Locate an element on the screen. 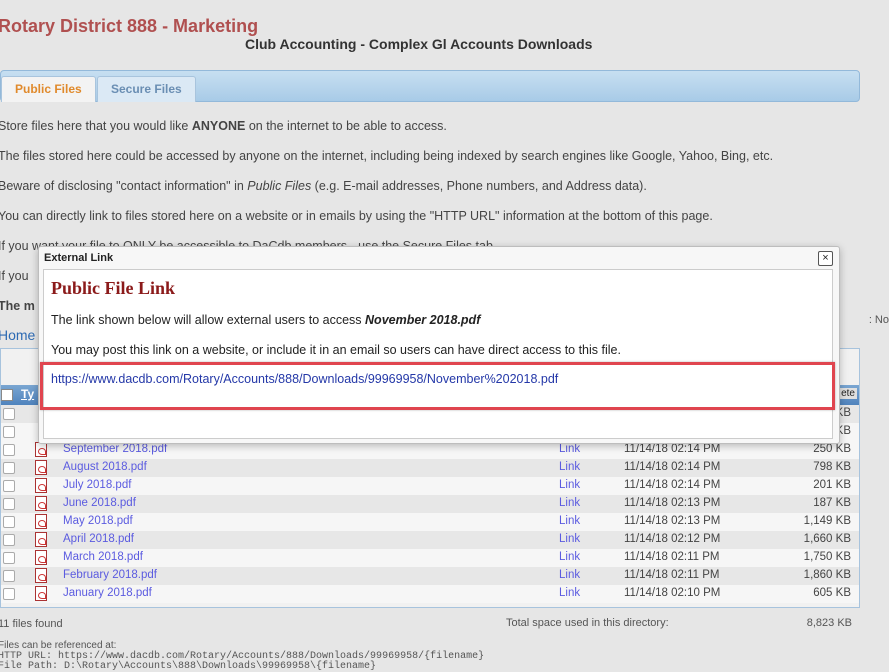 This screenshot has height=672, width=889. file-name-link: April 2018.pdf is located at coordinates (98, 539).